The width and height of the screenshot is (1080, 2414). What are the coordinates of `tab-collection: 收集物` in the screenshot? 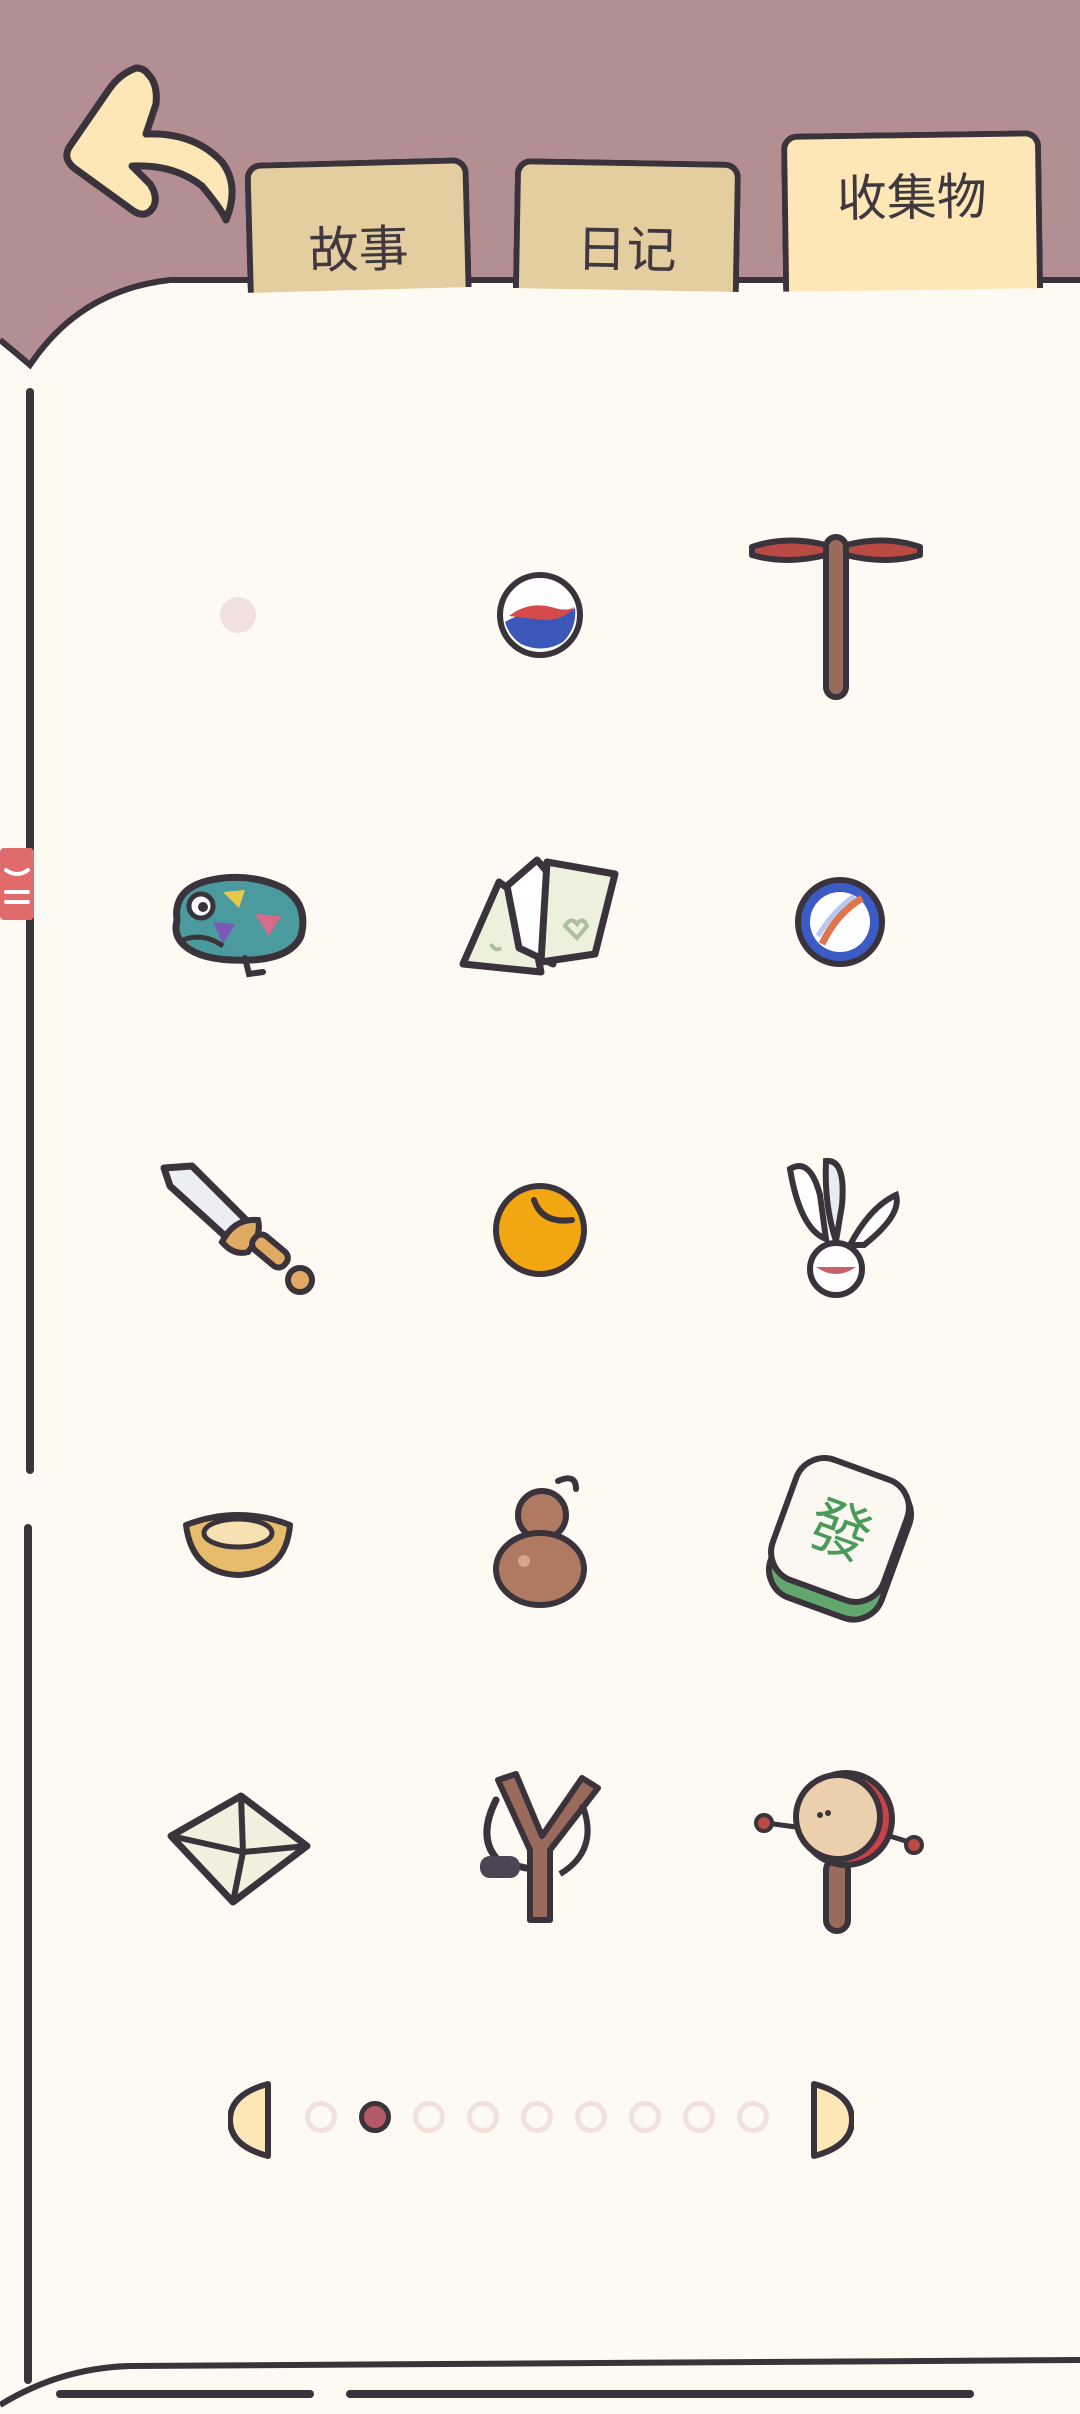 It's located at (912, 211).